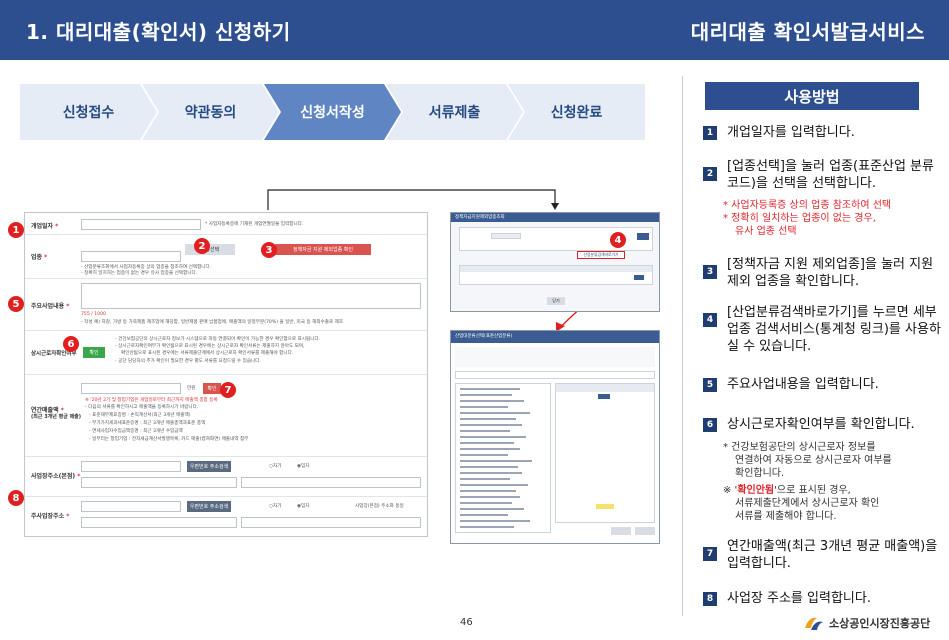 This screenshot has height=640, width=949. What do you see at coordinates (94, 352) in the screenshot?
I see `workers-confirm-badge: 확인` at bounding box center [94, 352].